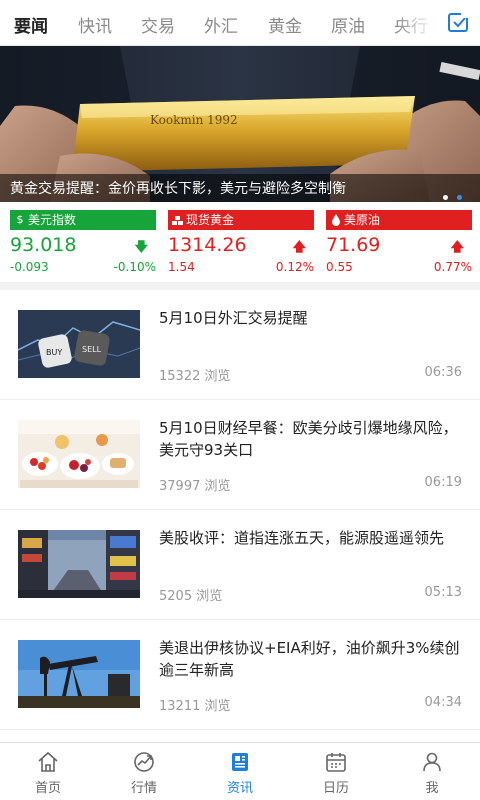  What do you see at coordinates (445, 197) in the screenshot?
I see `carousel-dot` at bounding box center [445, 197].